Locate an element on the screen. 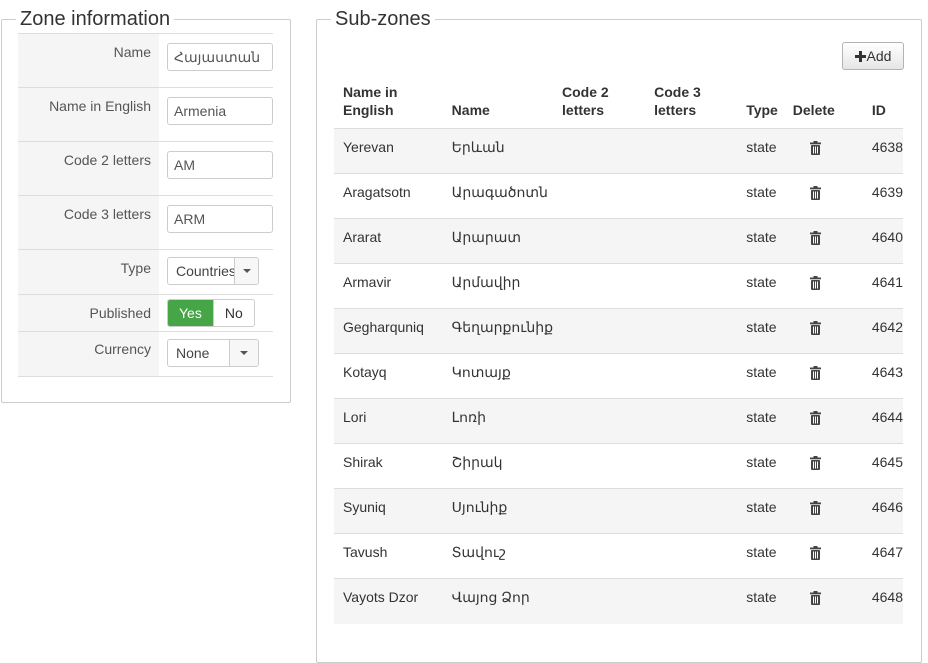  cell-id: 4641 is located at coordinates (882, 286).